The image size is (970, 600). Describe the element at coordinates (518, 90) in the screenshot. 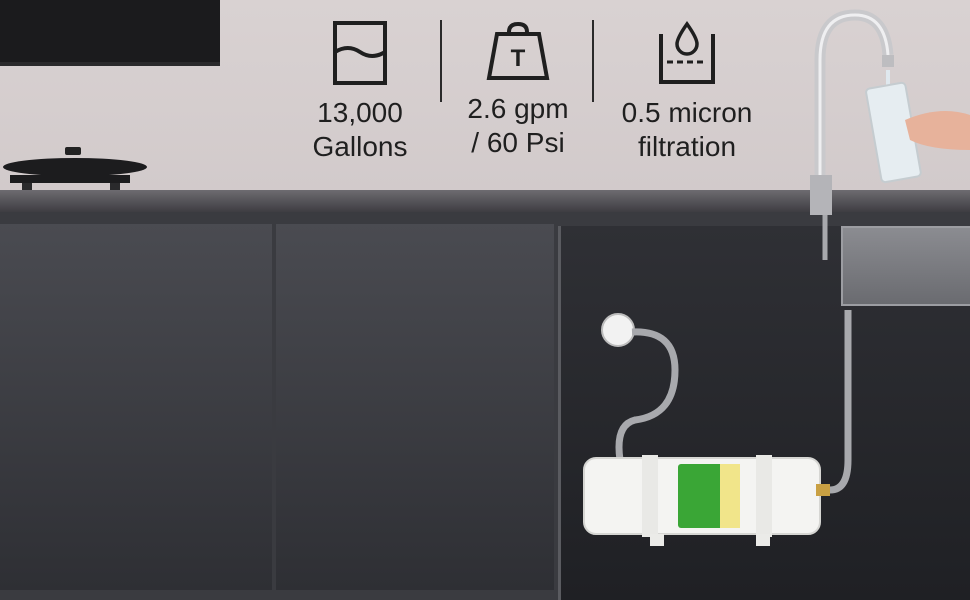

I see `feature-flow-rate: T 2.6 gpm / 60 Psi` at that location.